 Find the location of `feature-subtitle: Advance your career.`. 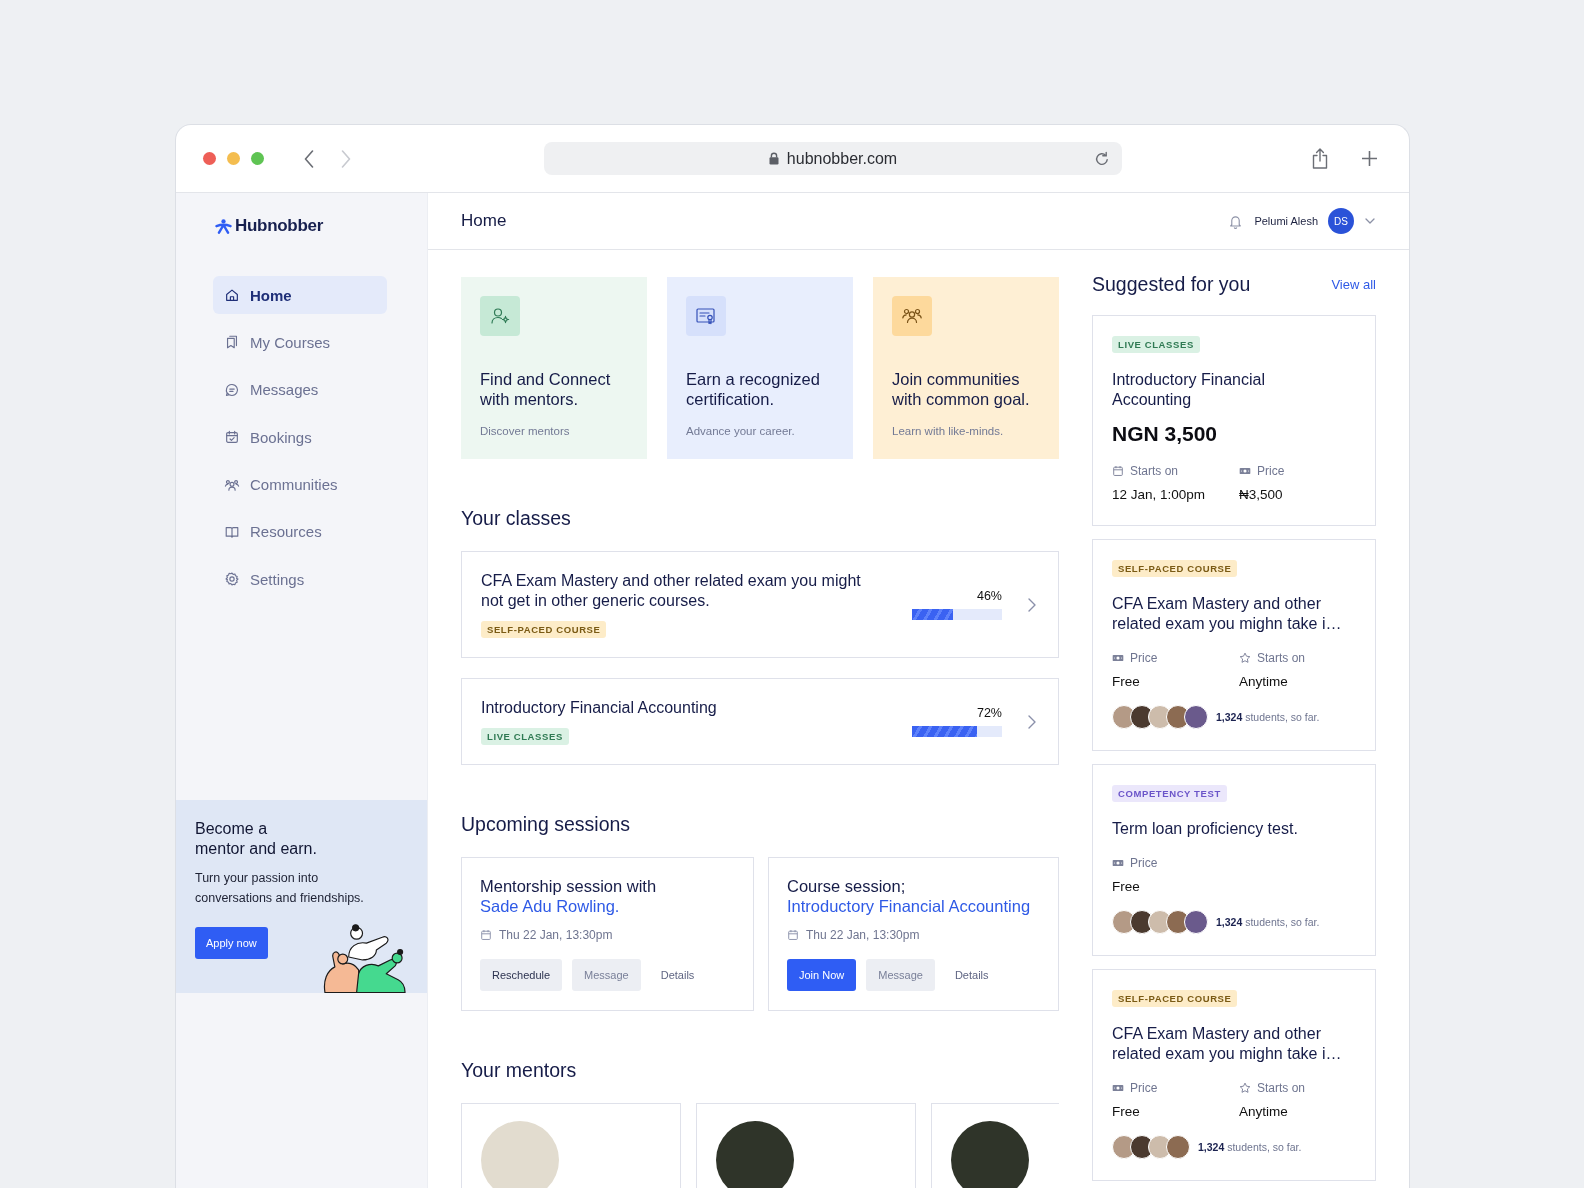

feature-subtitle: Advance your career. is located at coordinates (740, 431).